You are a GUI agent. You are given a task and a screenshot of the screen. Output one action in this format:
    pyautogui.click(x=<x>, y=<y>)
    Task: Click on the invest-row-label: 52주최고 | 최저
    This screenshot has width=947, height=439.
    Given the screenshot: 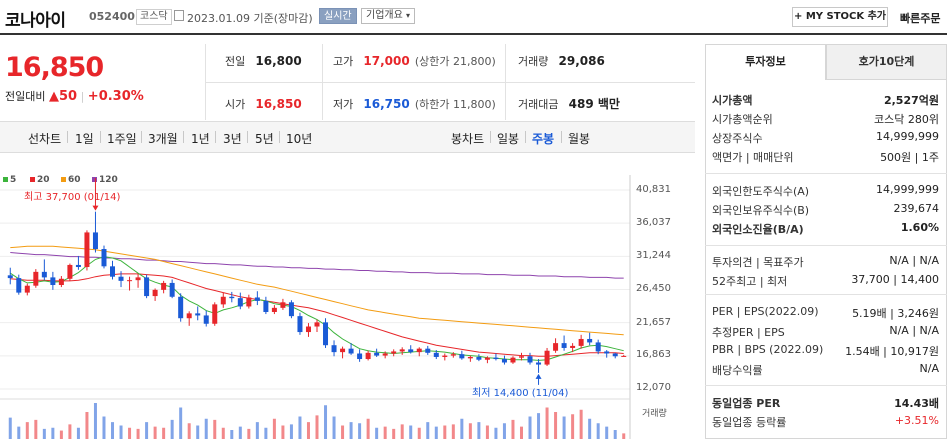 What is the action you would take?
    pyautogui.click(x=750, y=281)
    